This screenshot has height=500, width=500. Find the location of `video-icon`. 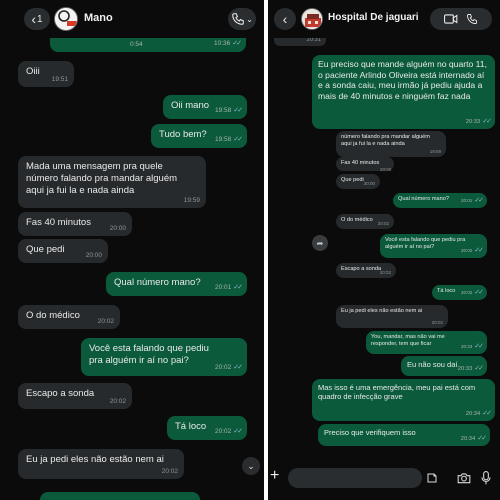

video-icon is located at coordinates (451, 19).